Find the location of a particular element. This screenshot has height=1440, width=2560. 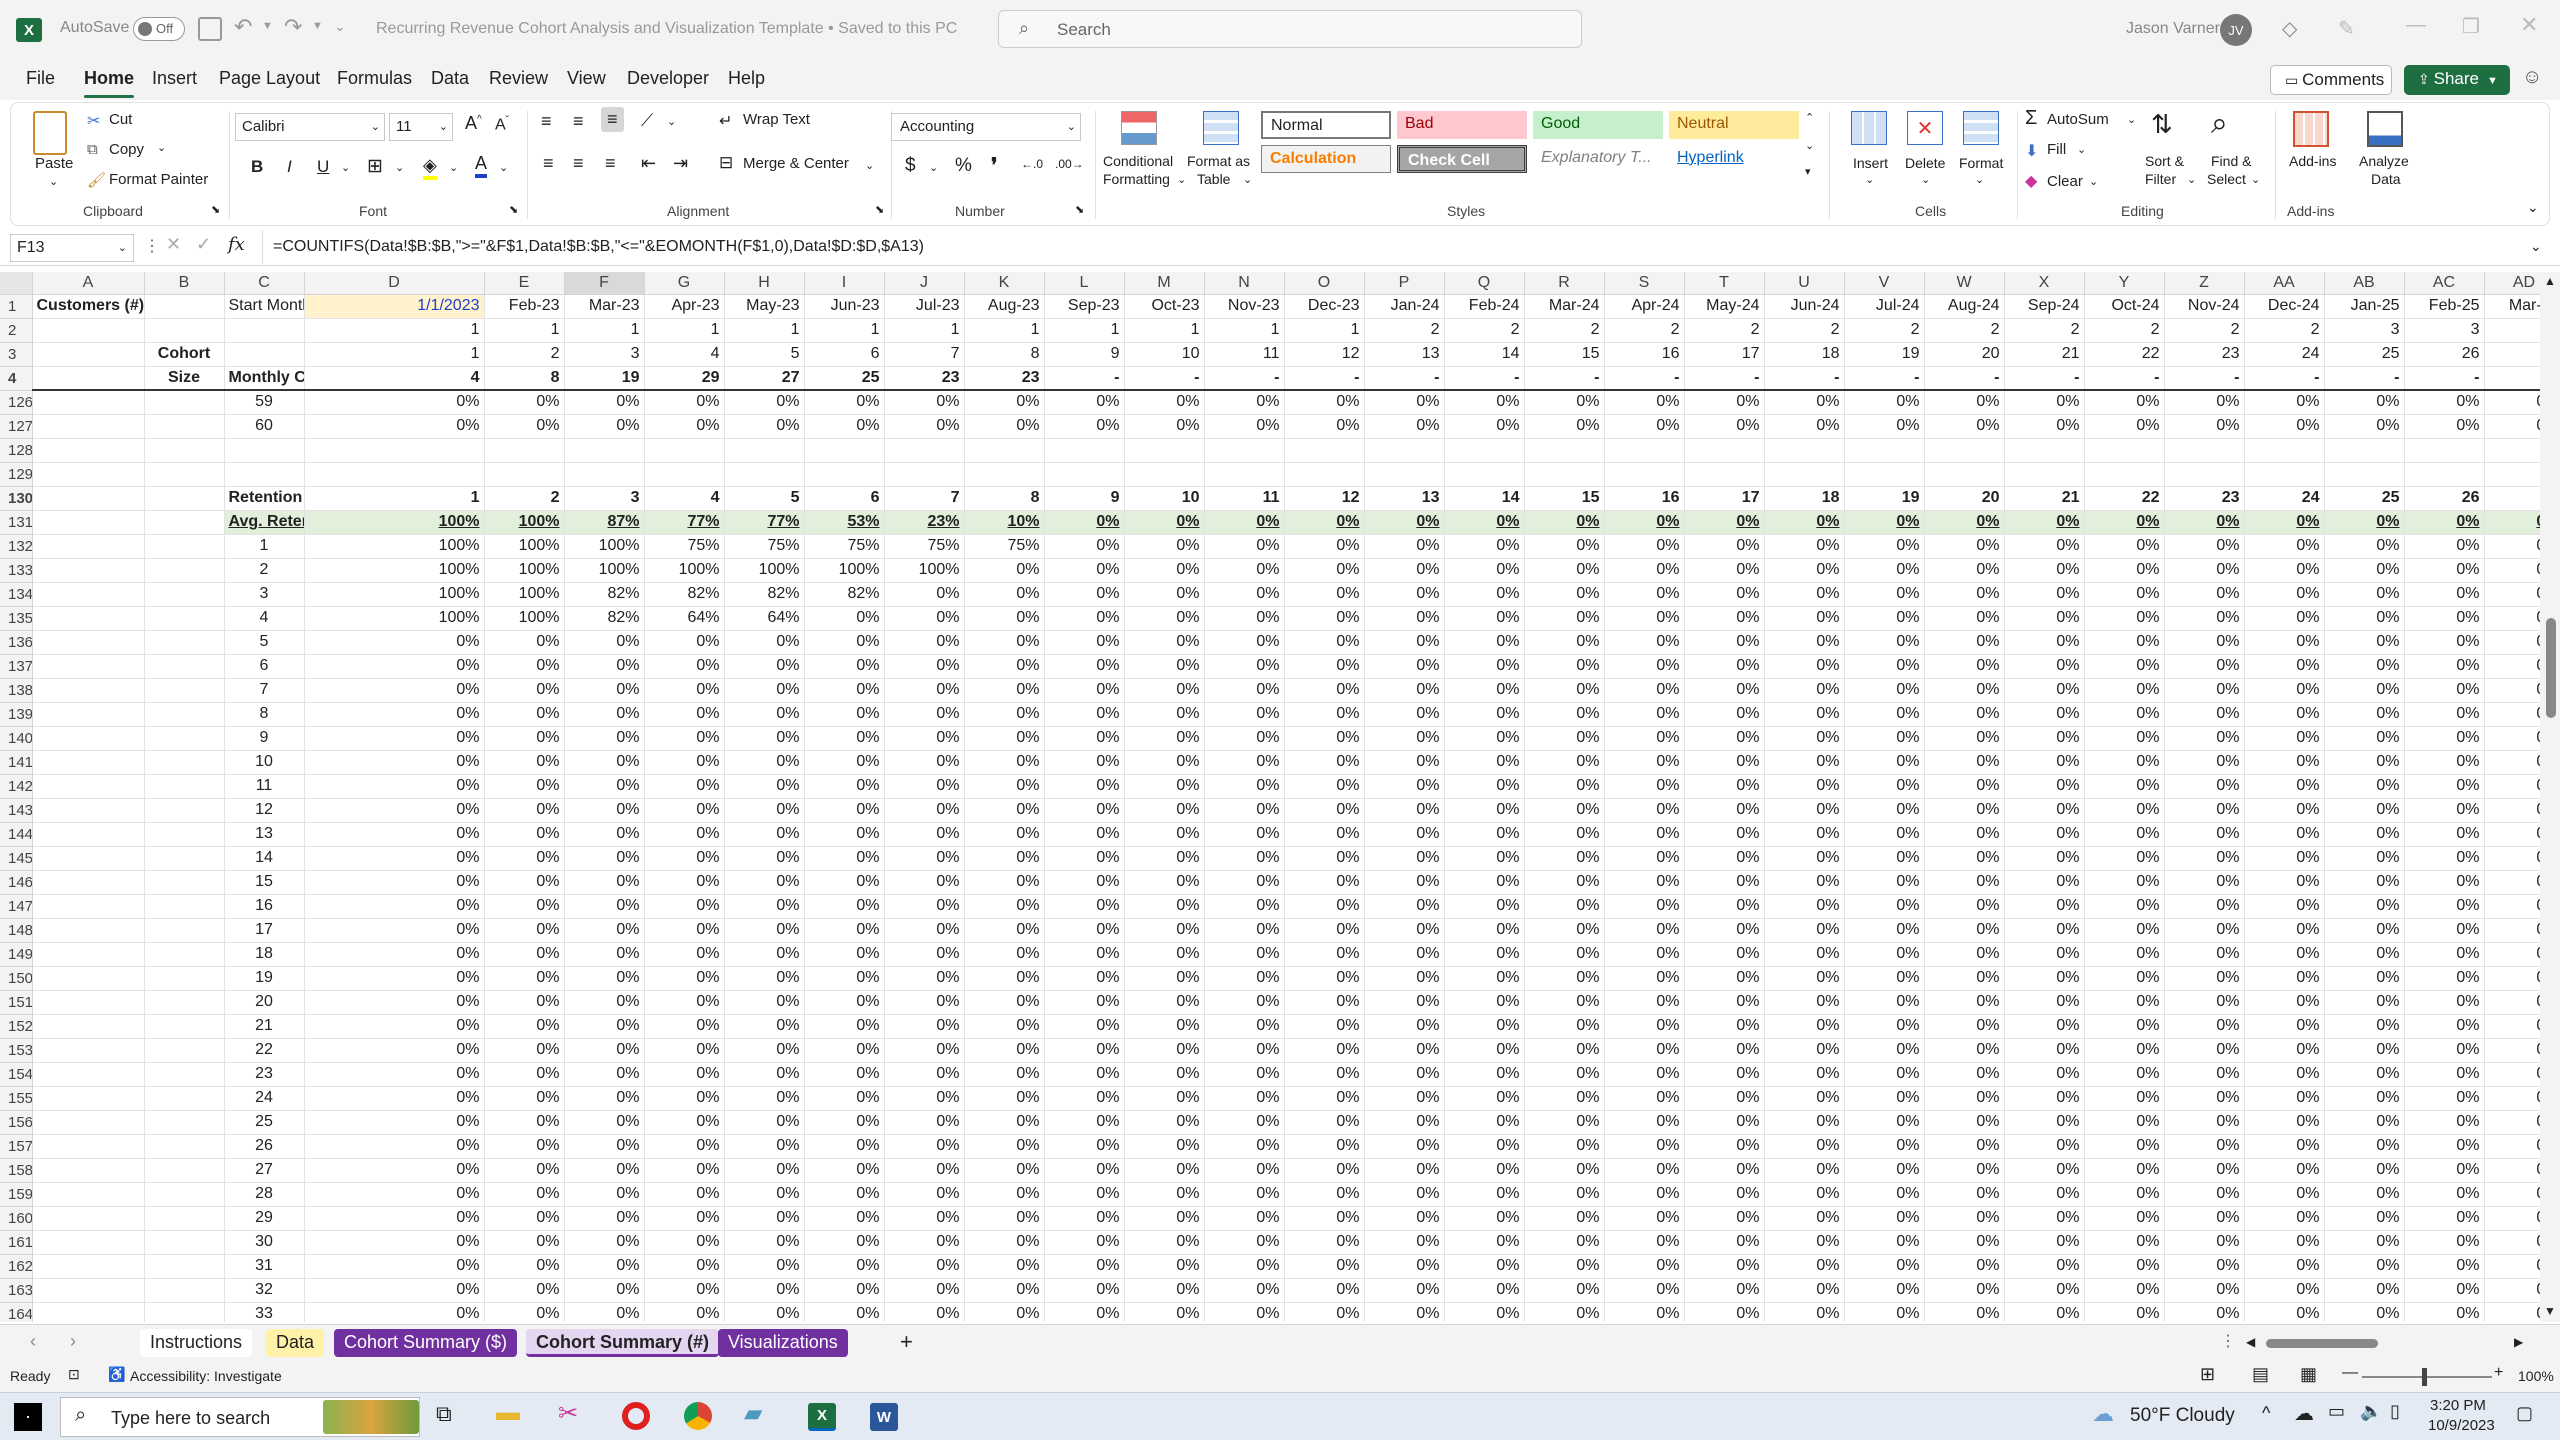

row-header: 137 is located at coordinates (16, 666).